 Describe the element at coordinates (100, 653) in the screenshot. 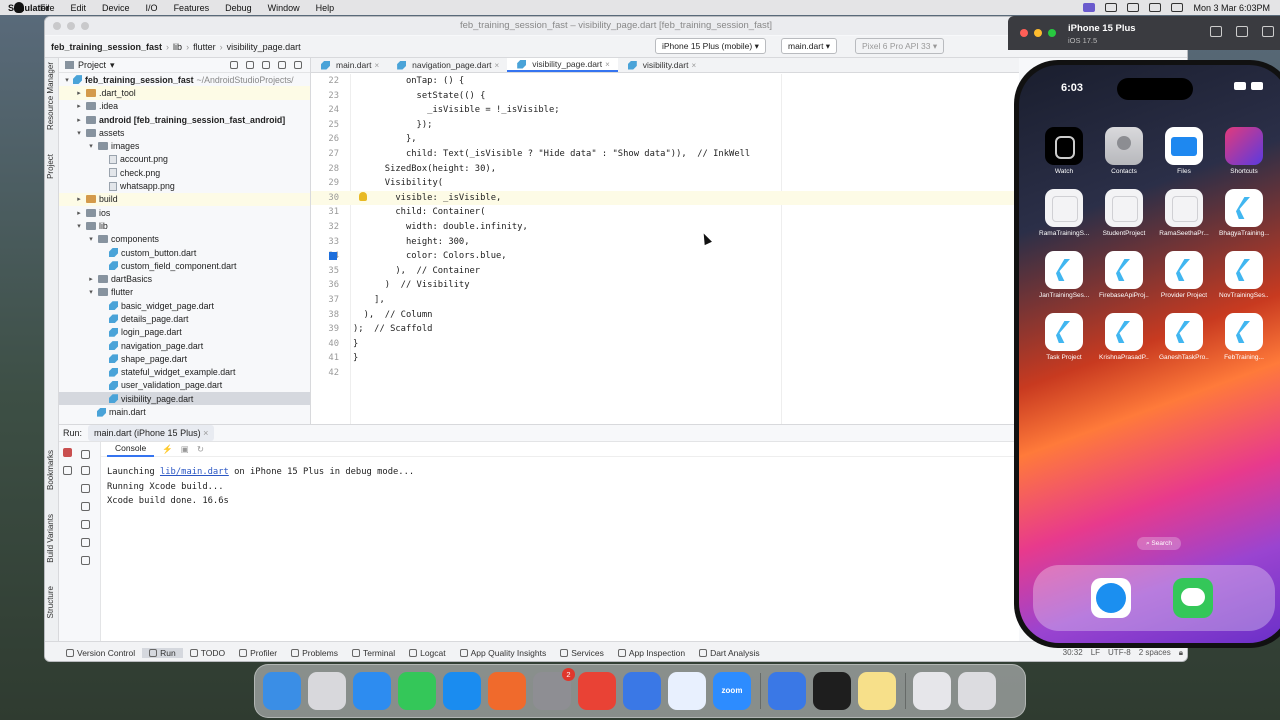

I see `tool-version-control: Version Control` at that location.